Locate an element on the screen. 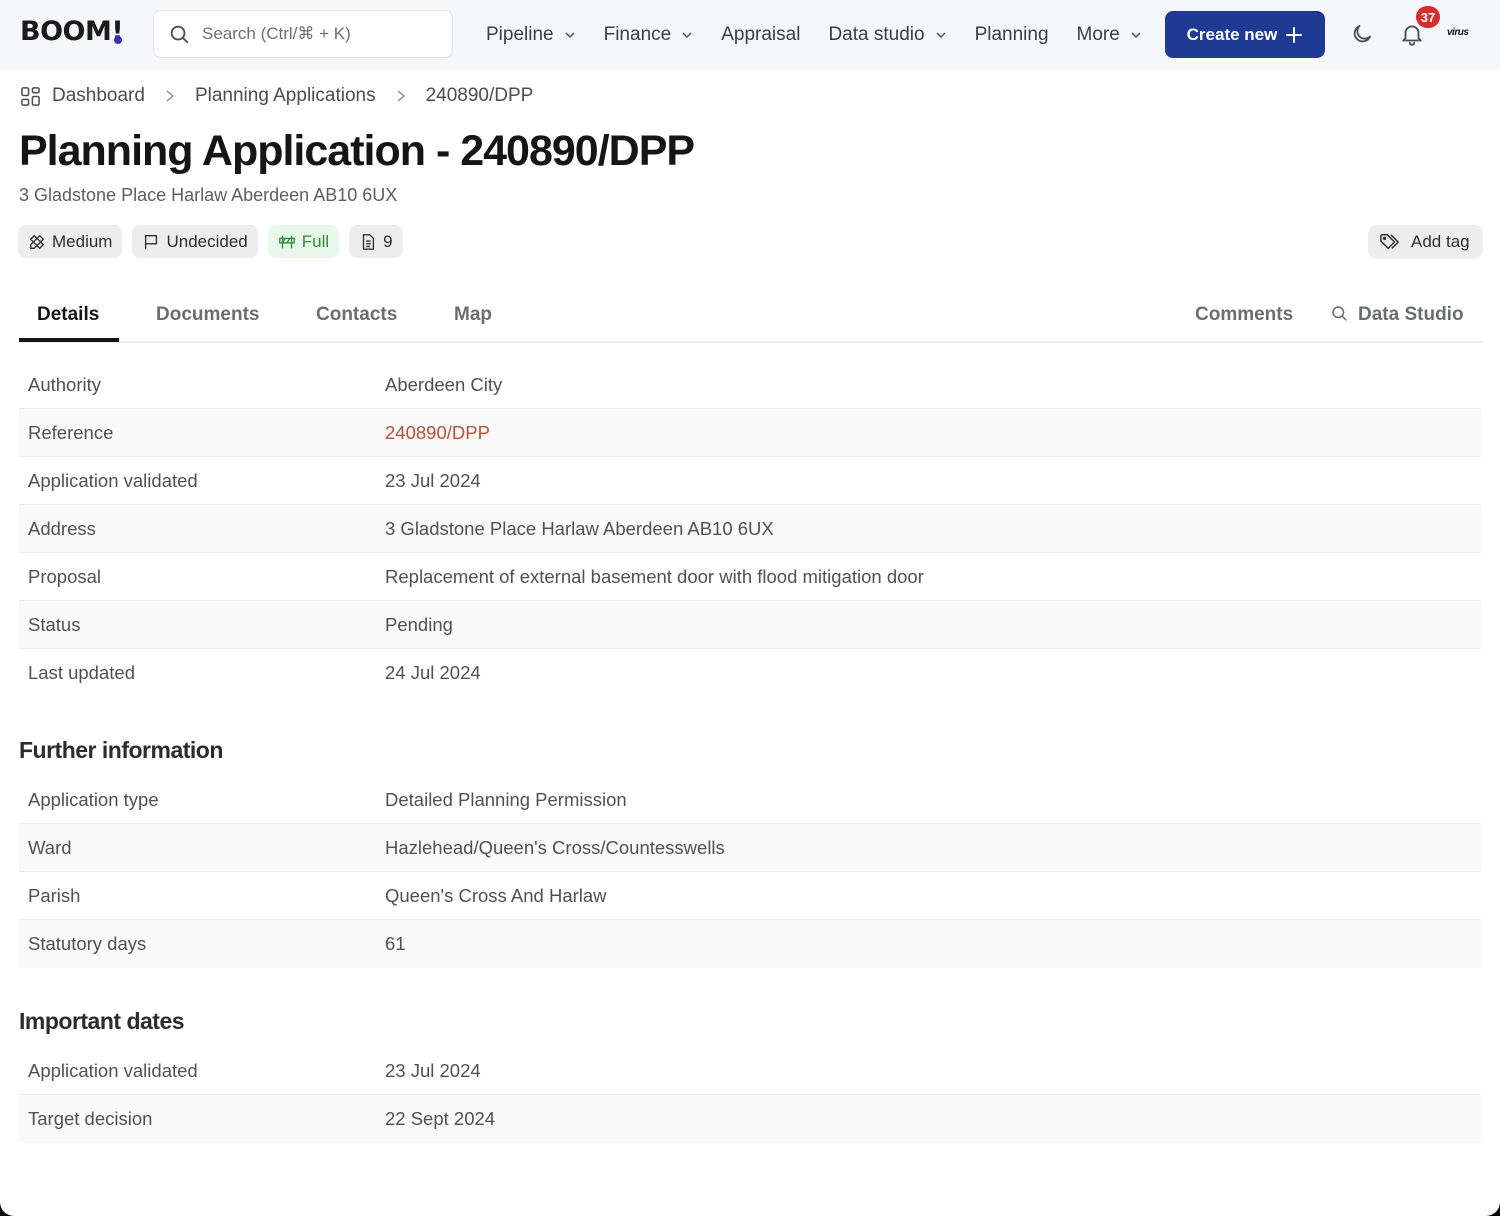 The height and width of the screenshot is (1216, 1500). table-row: Parish Queen's Cross And Harlaw is located at coordinates (750, 896).